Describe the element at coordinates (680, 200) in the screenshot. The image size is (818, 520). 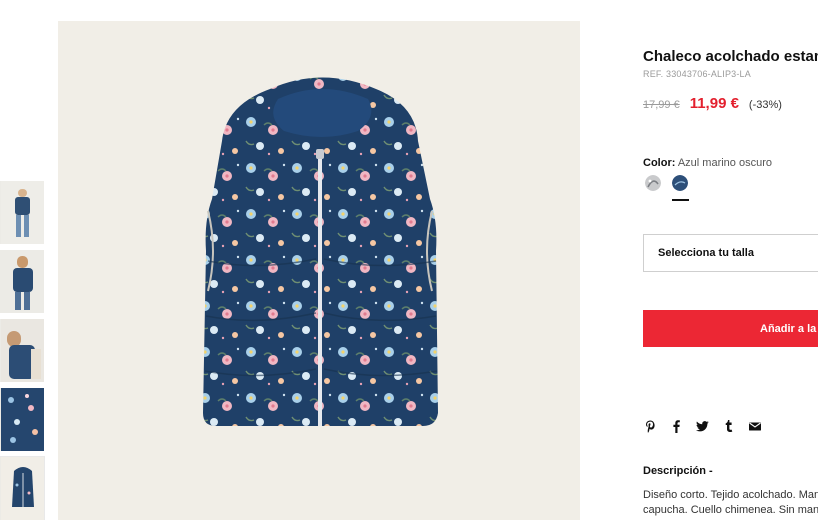
I see `selected-swatch-indicator` at that location.